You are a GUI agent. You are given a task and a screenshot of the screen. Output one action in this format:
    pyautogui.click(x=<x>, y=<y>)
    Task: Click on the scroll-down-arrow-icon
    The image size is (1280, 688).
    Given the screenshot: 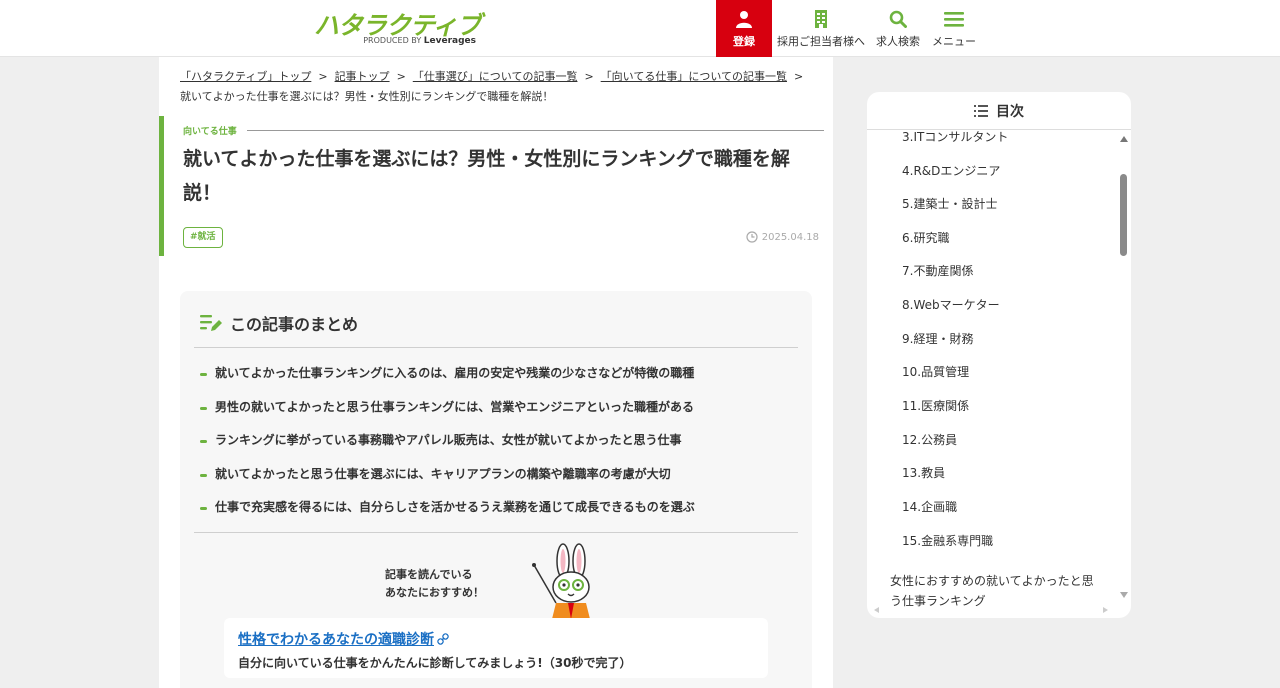 What is the action you would take?
    pyautogui.click(x=1124, y=595)
    